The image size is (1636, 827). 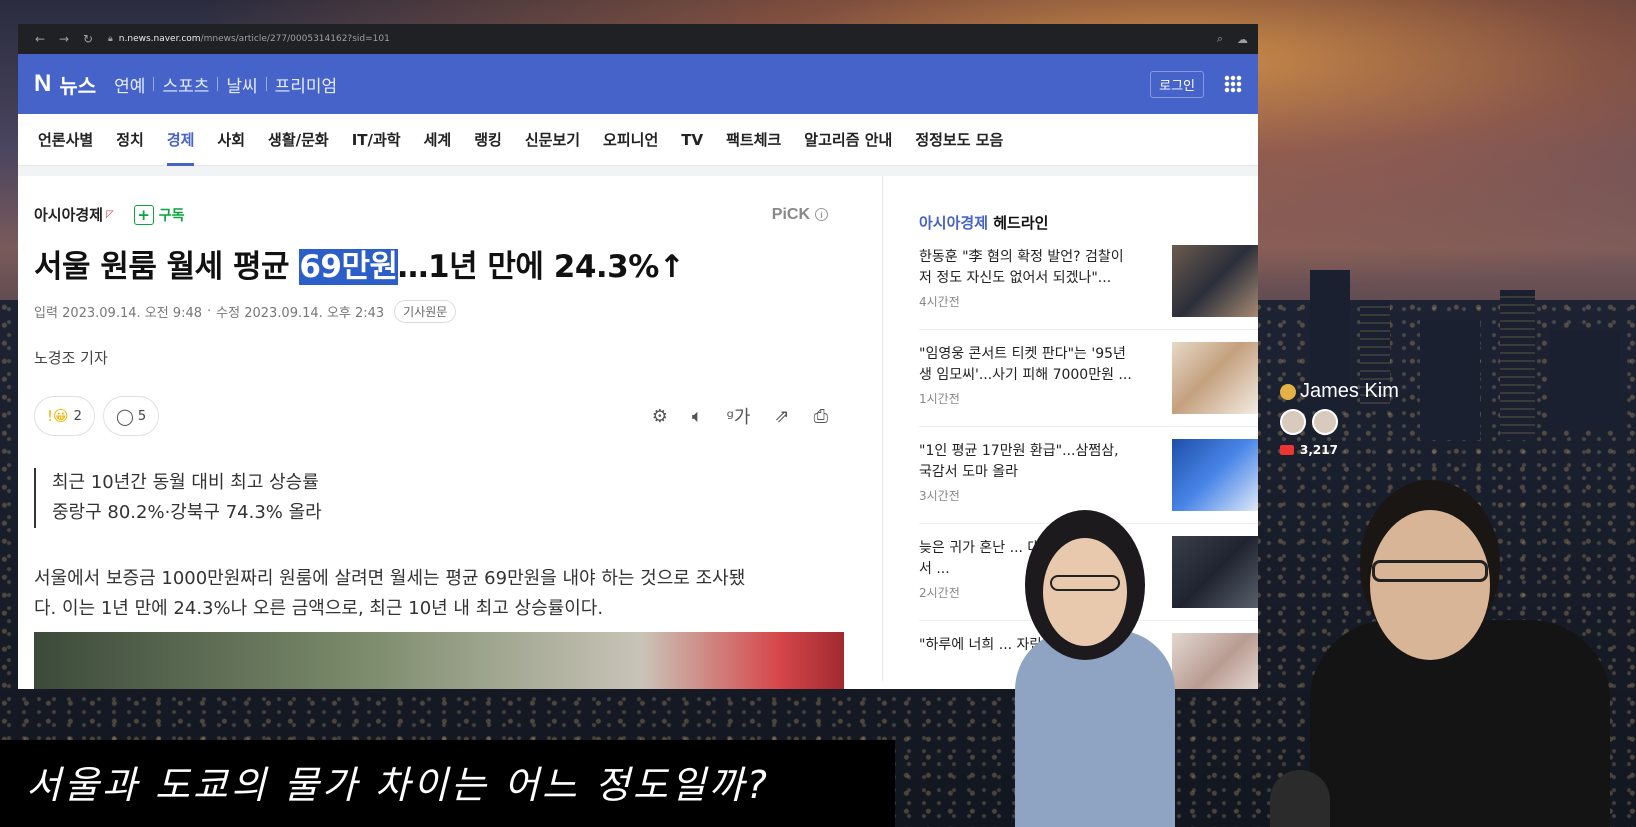 I want to click on tab-tv: TV, so click(x=692, y=140).